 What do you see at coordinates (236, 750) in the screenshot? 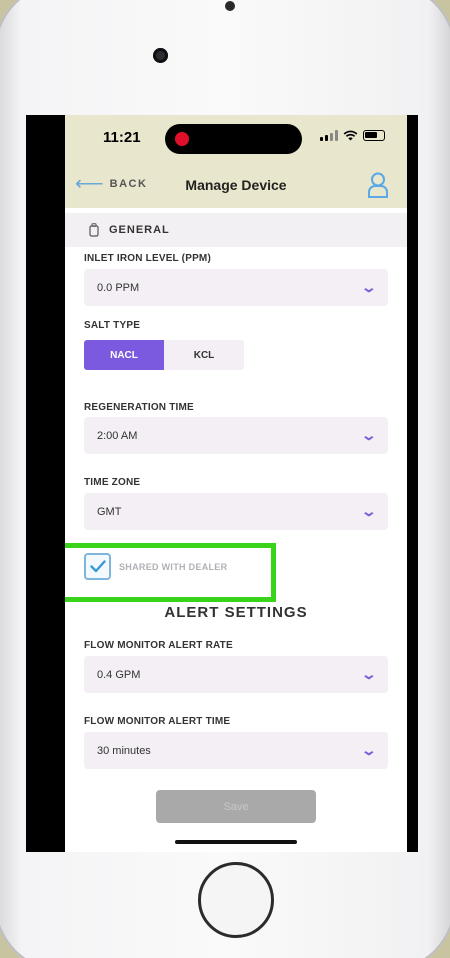
I see `flow-monitor-alert-time-select: 30 minutes ⌄` at bounding box center [236, 750].